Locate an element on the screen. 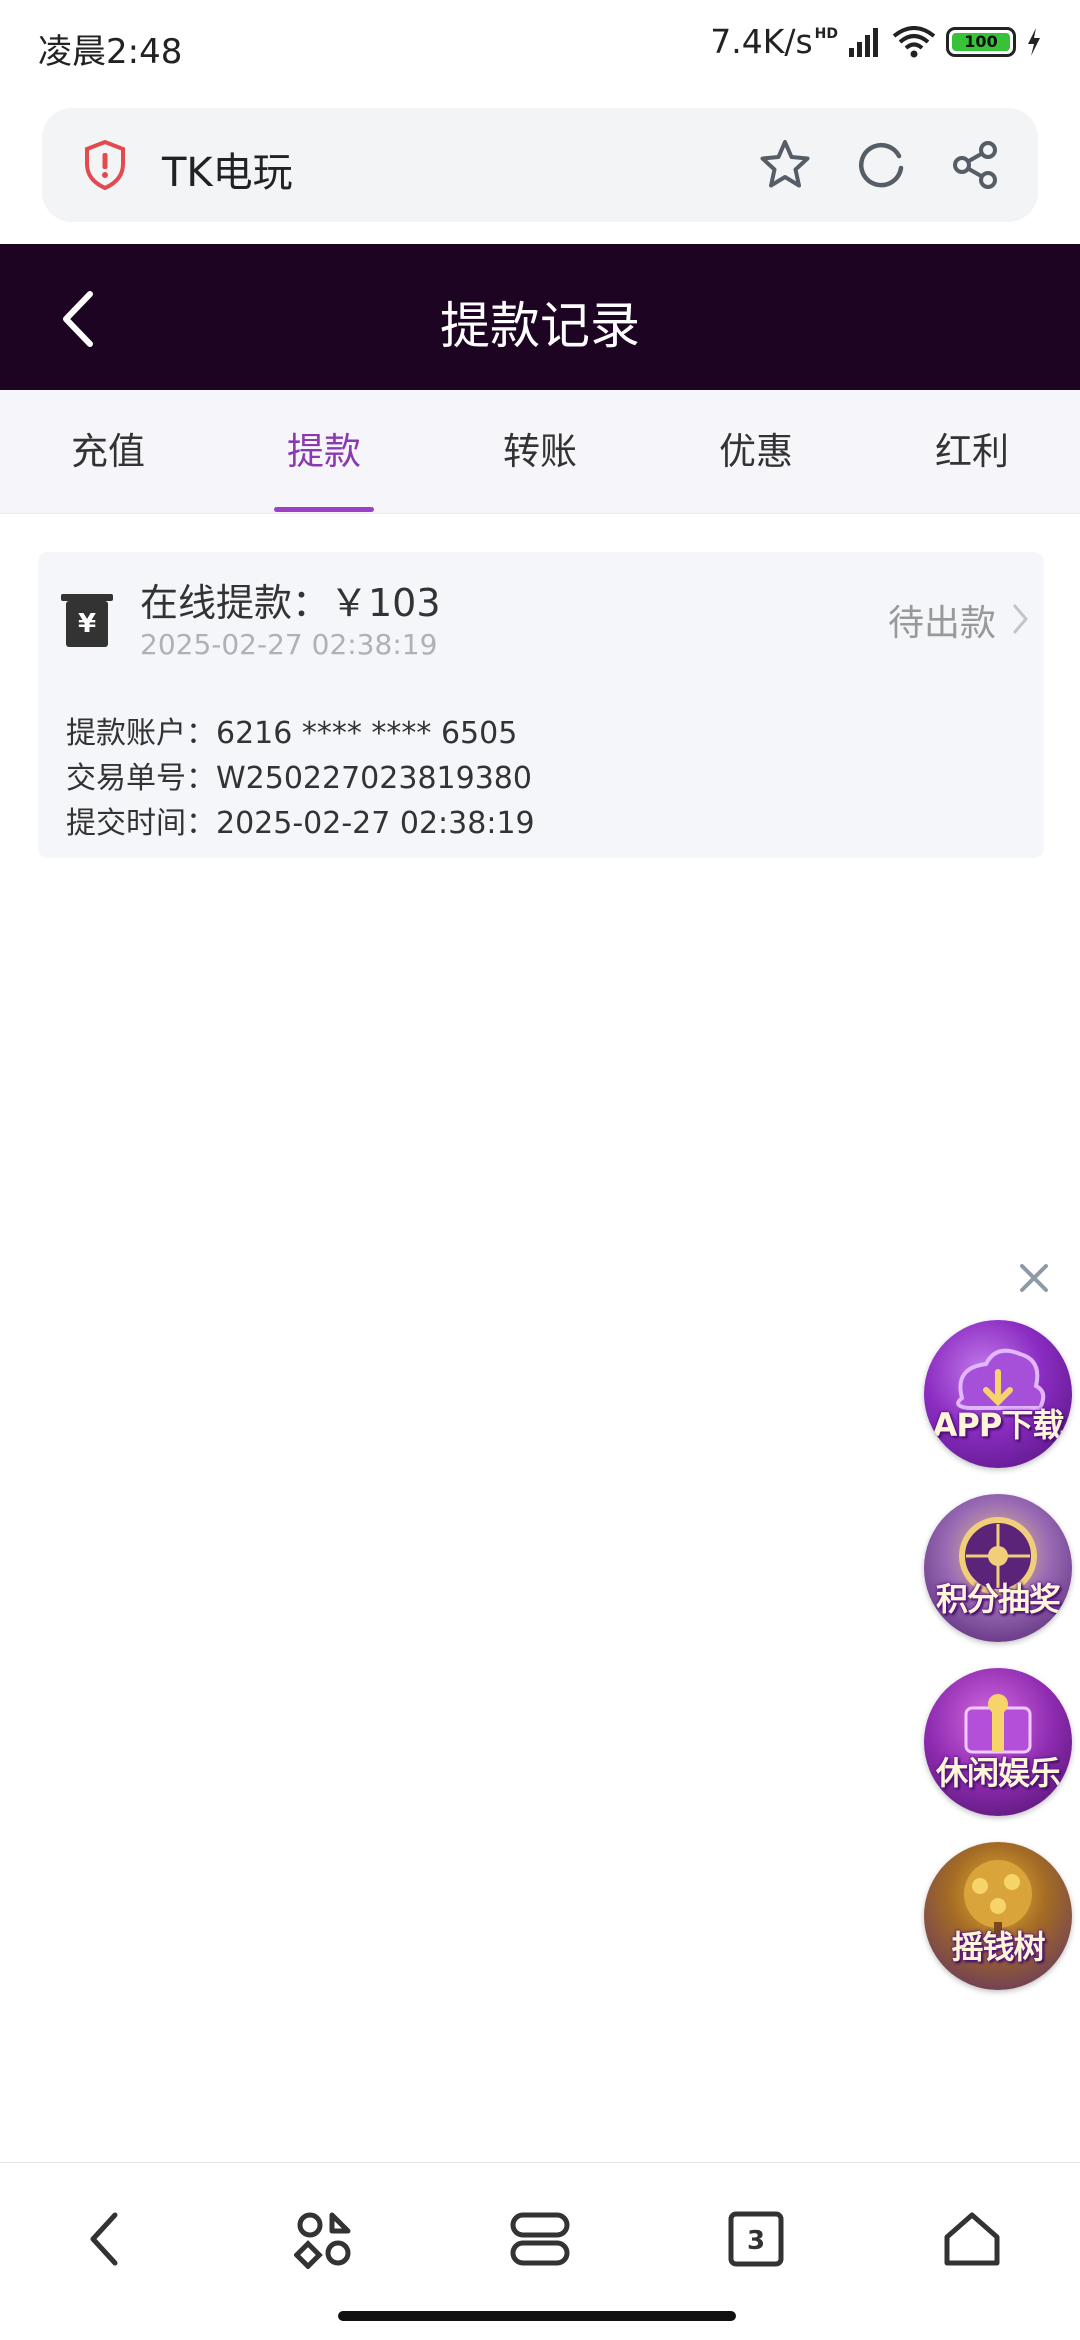  network-speed: 7.4K/s HD is located at coordinates (774, 41).